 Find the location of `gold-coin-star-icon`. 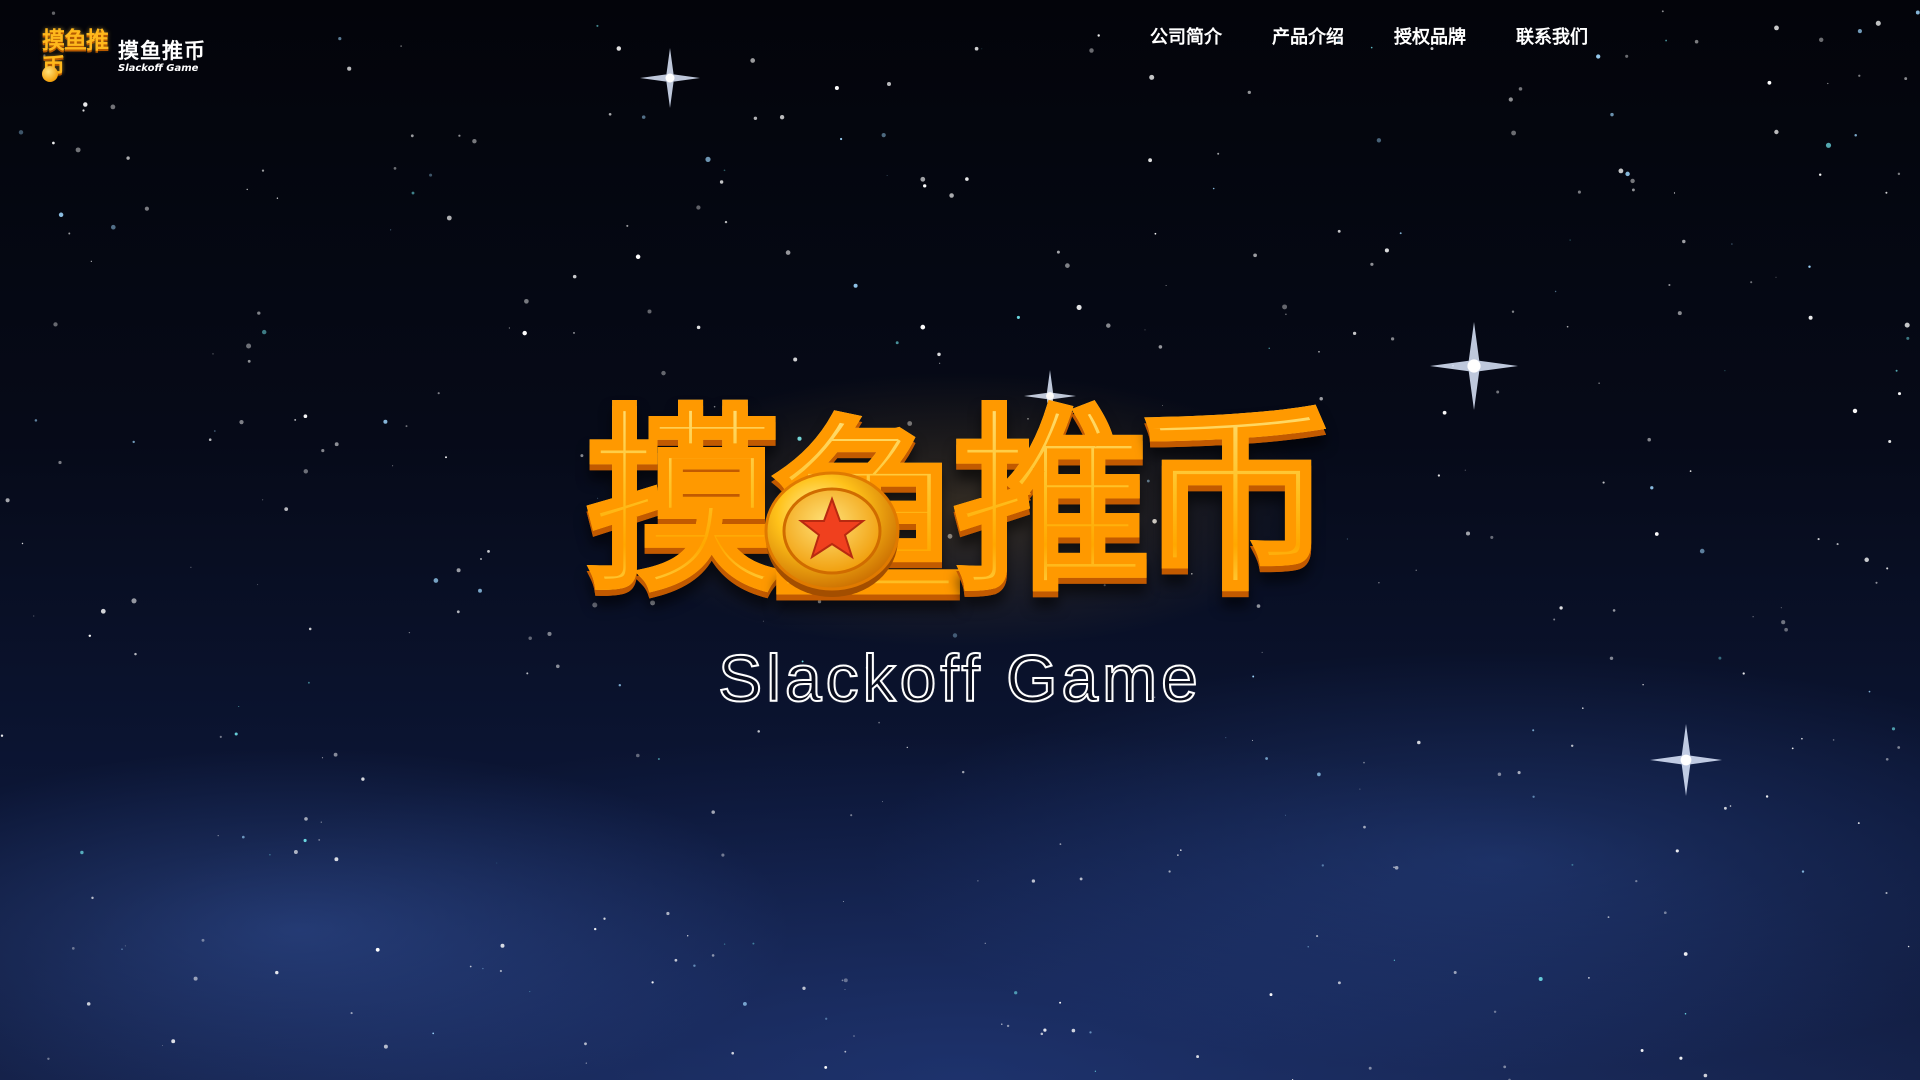

gold-coin-star-icon is located at coordinates (832, 534).